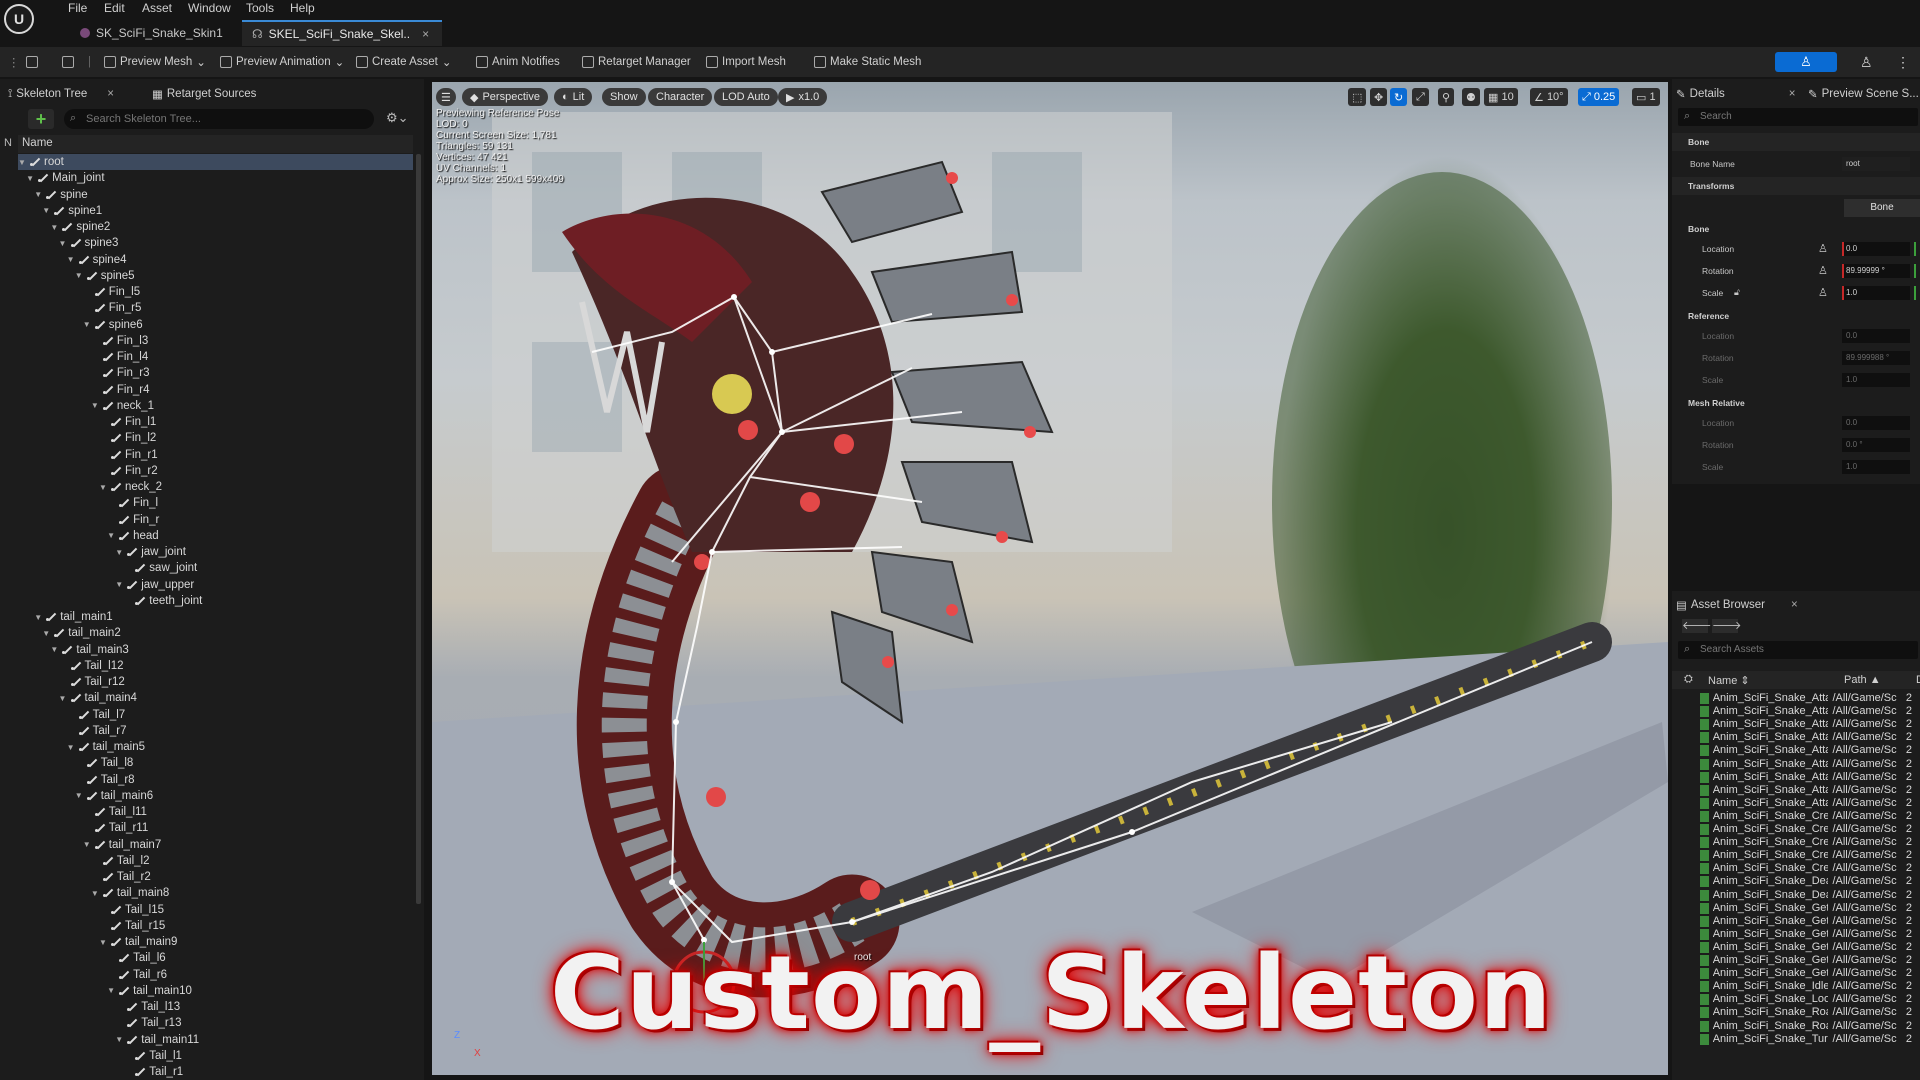 The width and height of the screenshot is (1920, 1080). What do you see at coordinates (209, 8) in the screenshot?
I see `menu-window: Window` at bounding box center [209, 8].